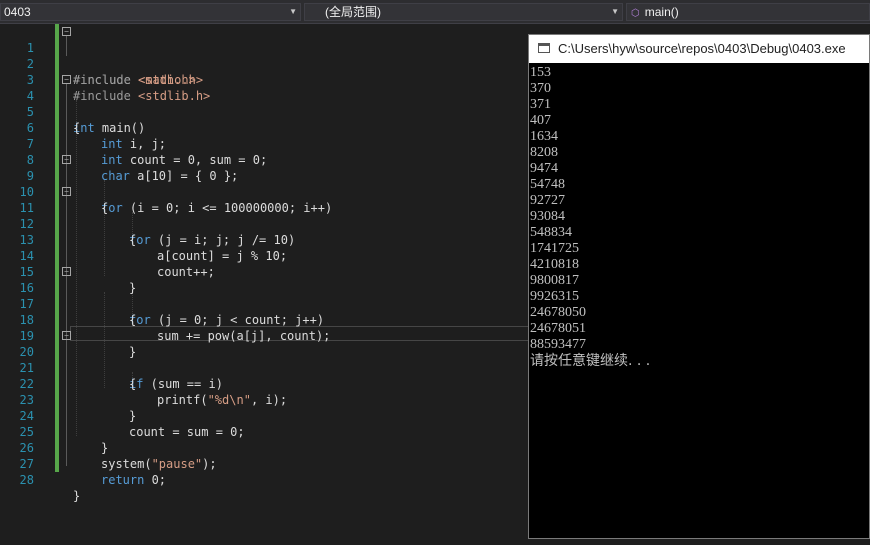  I want to click on function-dropdown: ⬡ main(), so click(748, 12).